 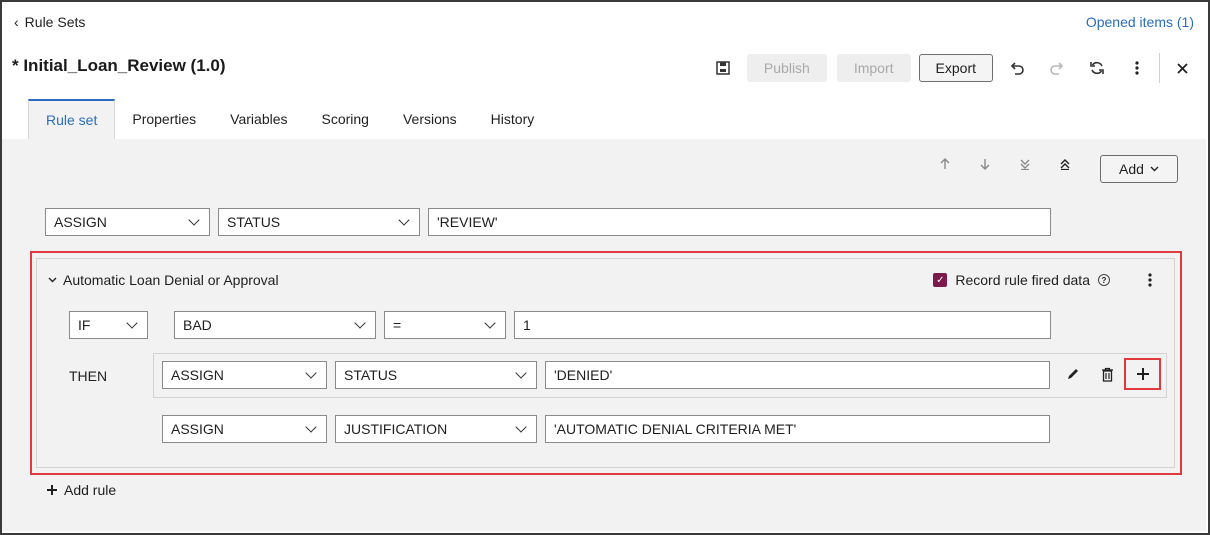 I want to click on add-dropdown-button: Add, so click(x=1139, y=169).